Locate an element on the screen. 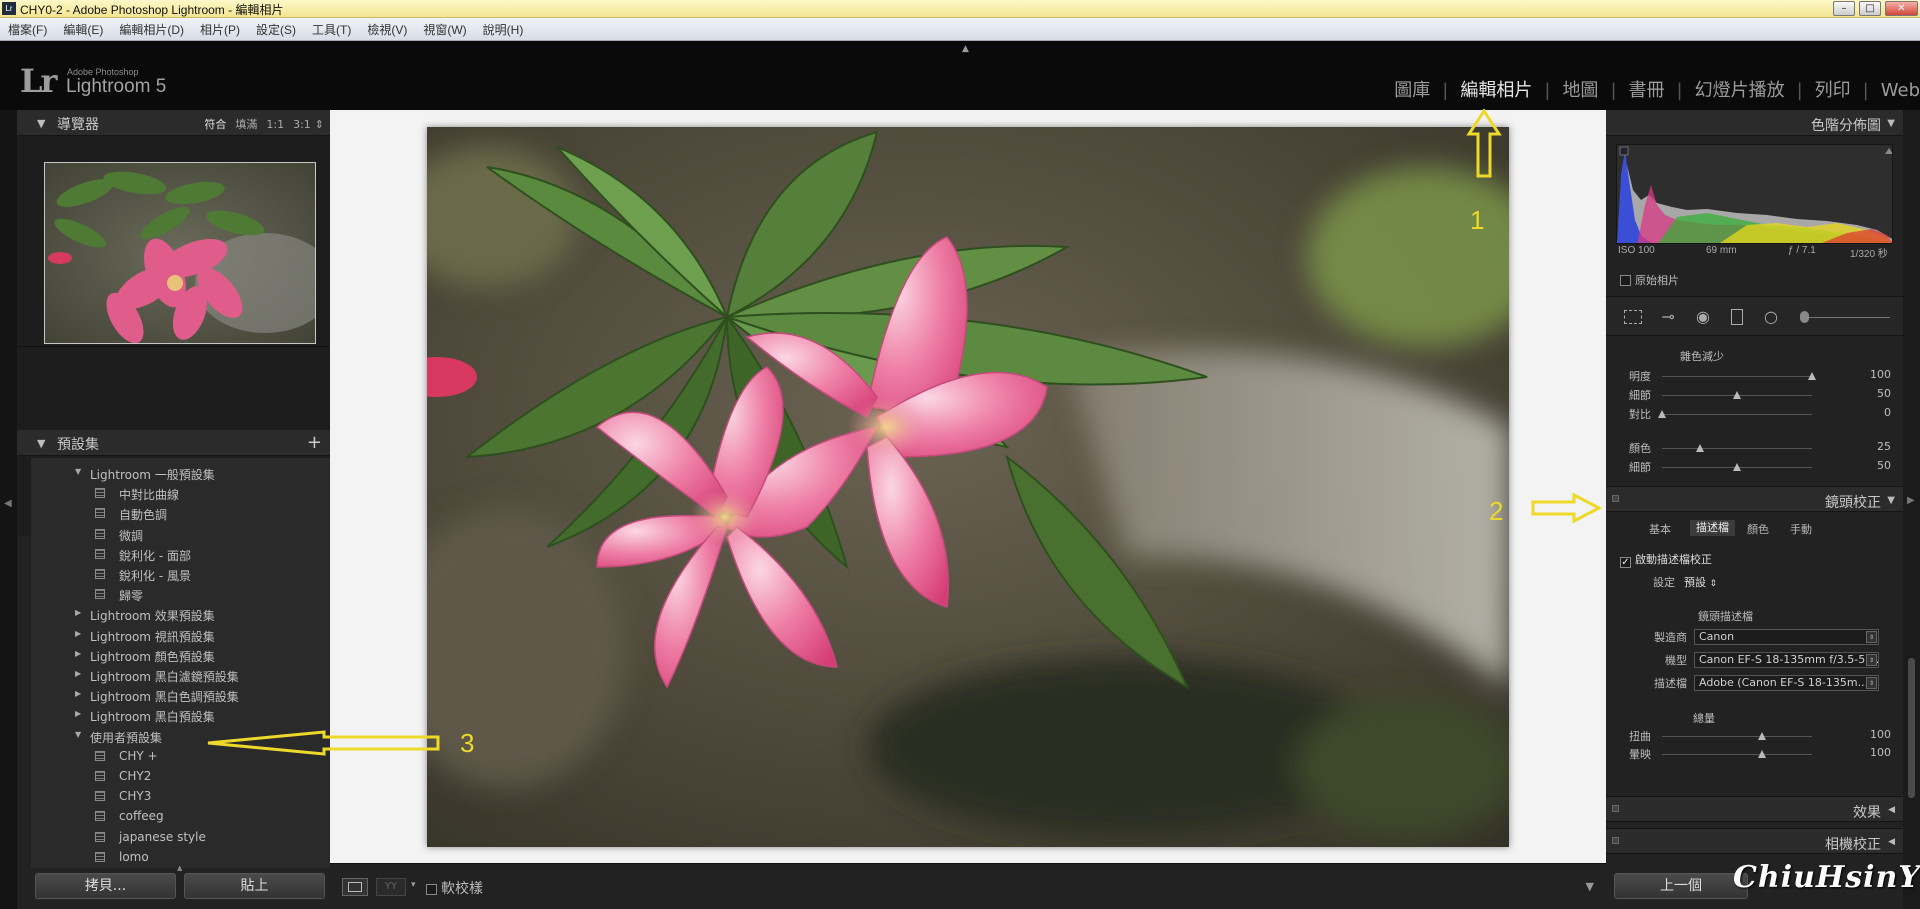 The width and height of the screenshot is (1920, 909). presets-collapse-icon: ▼ is located at coordinates (41, 443).